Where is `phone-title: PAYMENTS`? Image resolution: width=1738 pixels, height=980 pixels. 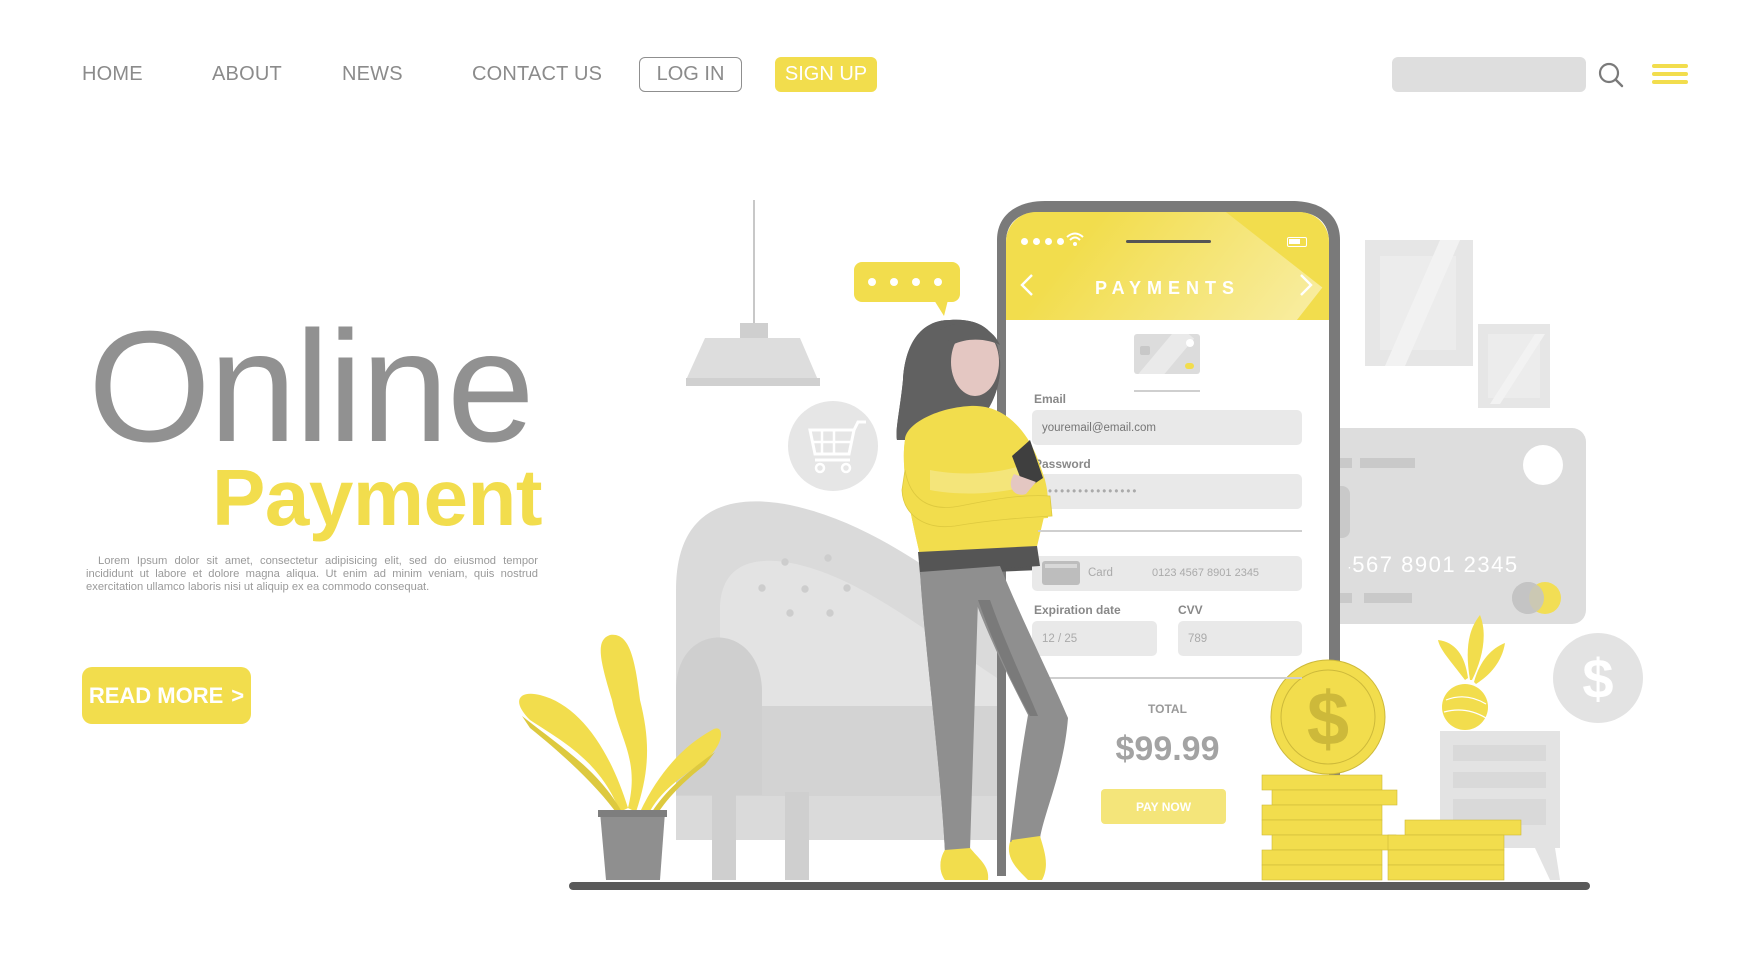
phone-title: PAYMENTS is located at coordinates (1167, 288).